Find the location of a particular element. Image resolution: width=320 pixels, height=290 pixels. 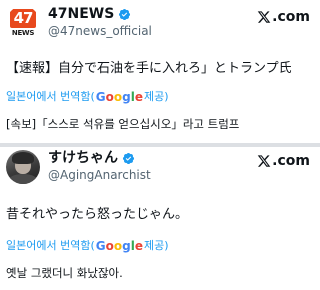

avatar-hair is located at coordinates (23, 158).